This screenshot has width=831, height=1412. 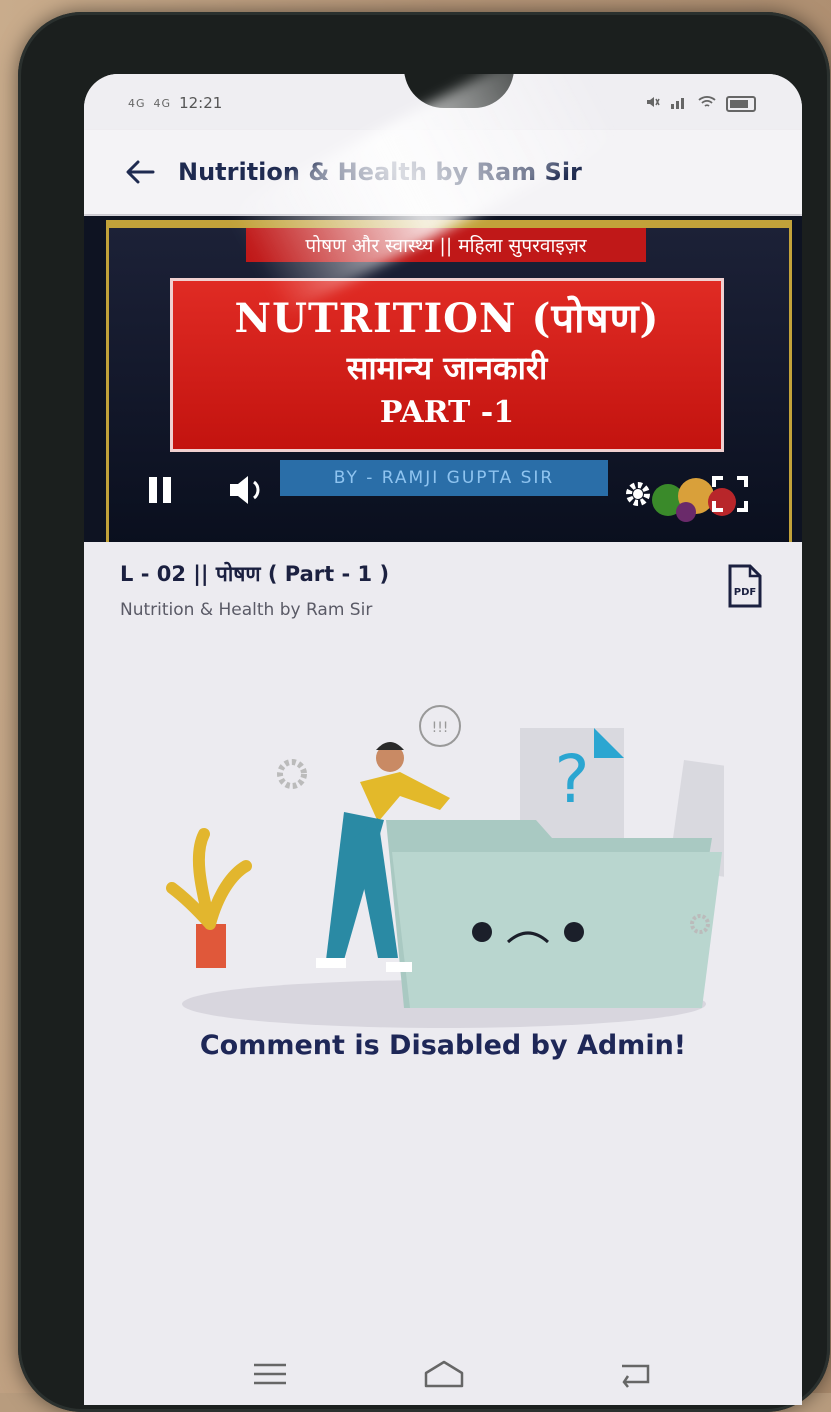 What do you see at coordinates (255, 574) in the screenshot?
I see `lesson-title: L - 02 || पोषण ( Part - 1 )` at bounding box center [255, 574].